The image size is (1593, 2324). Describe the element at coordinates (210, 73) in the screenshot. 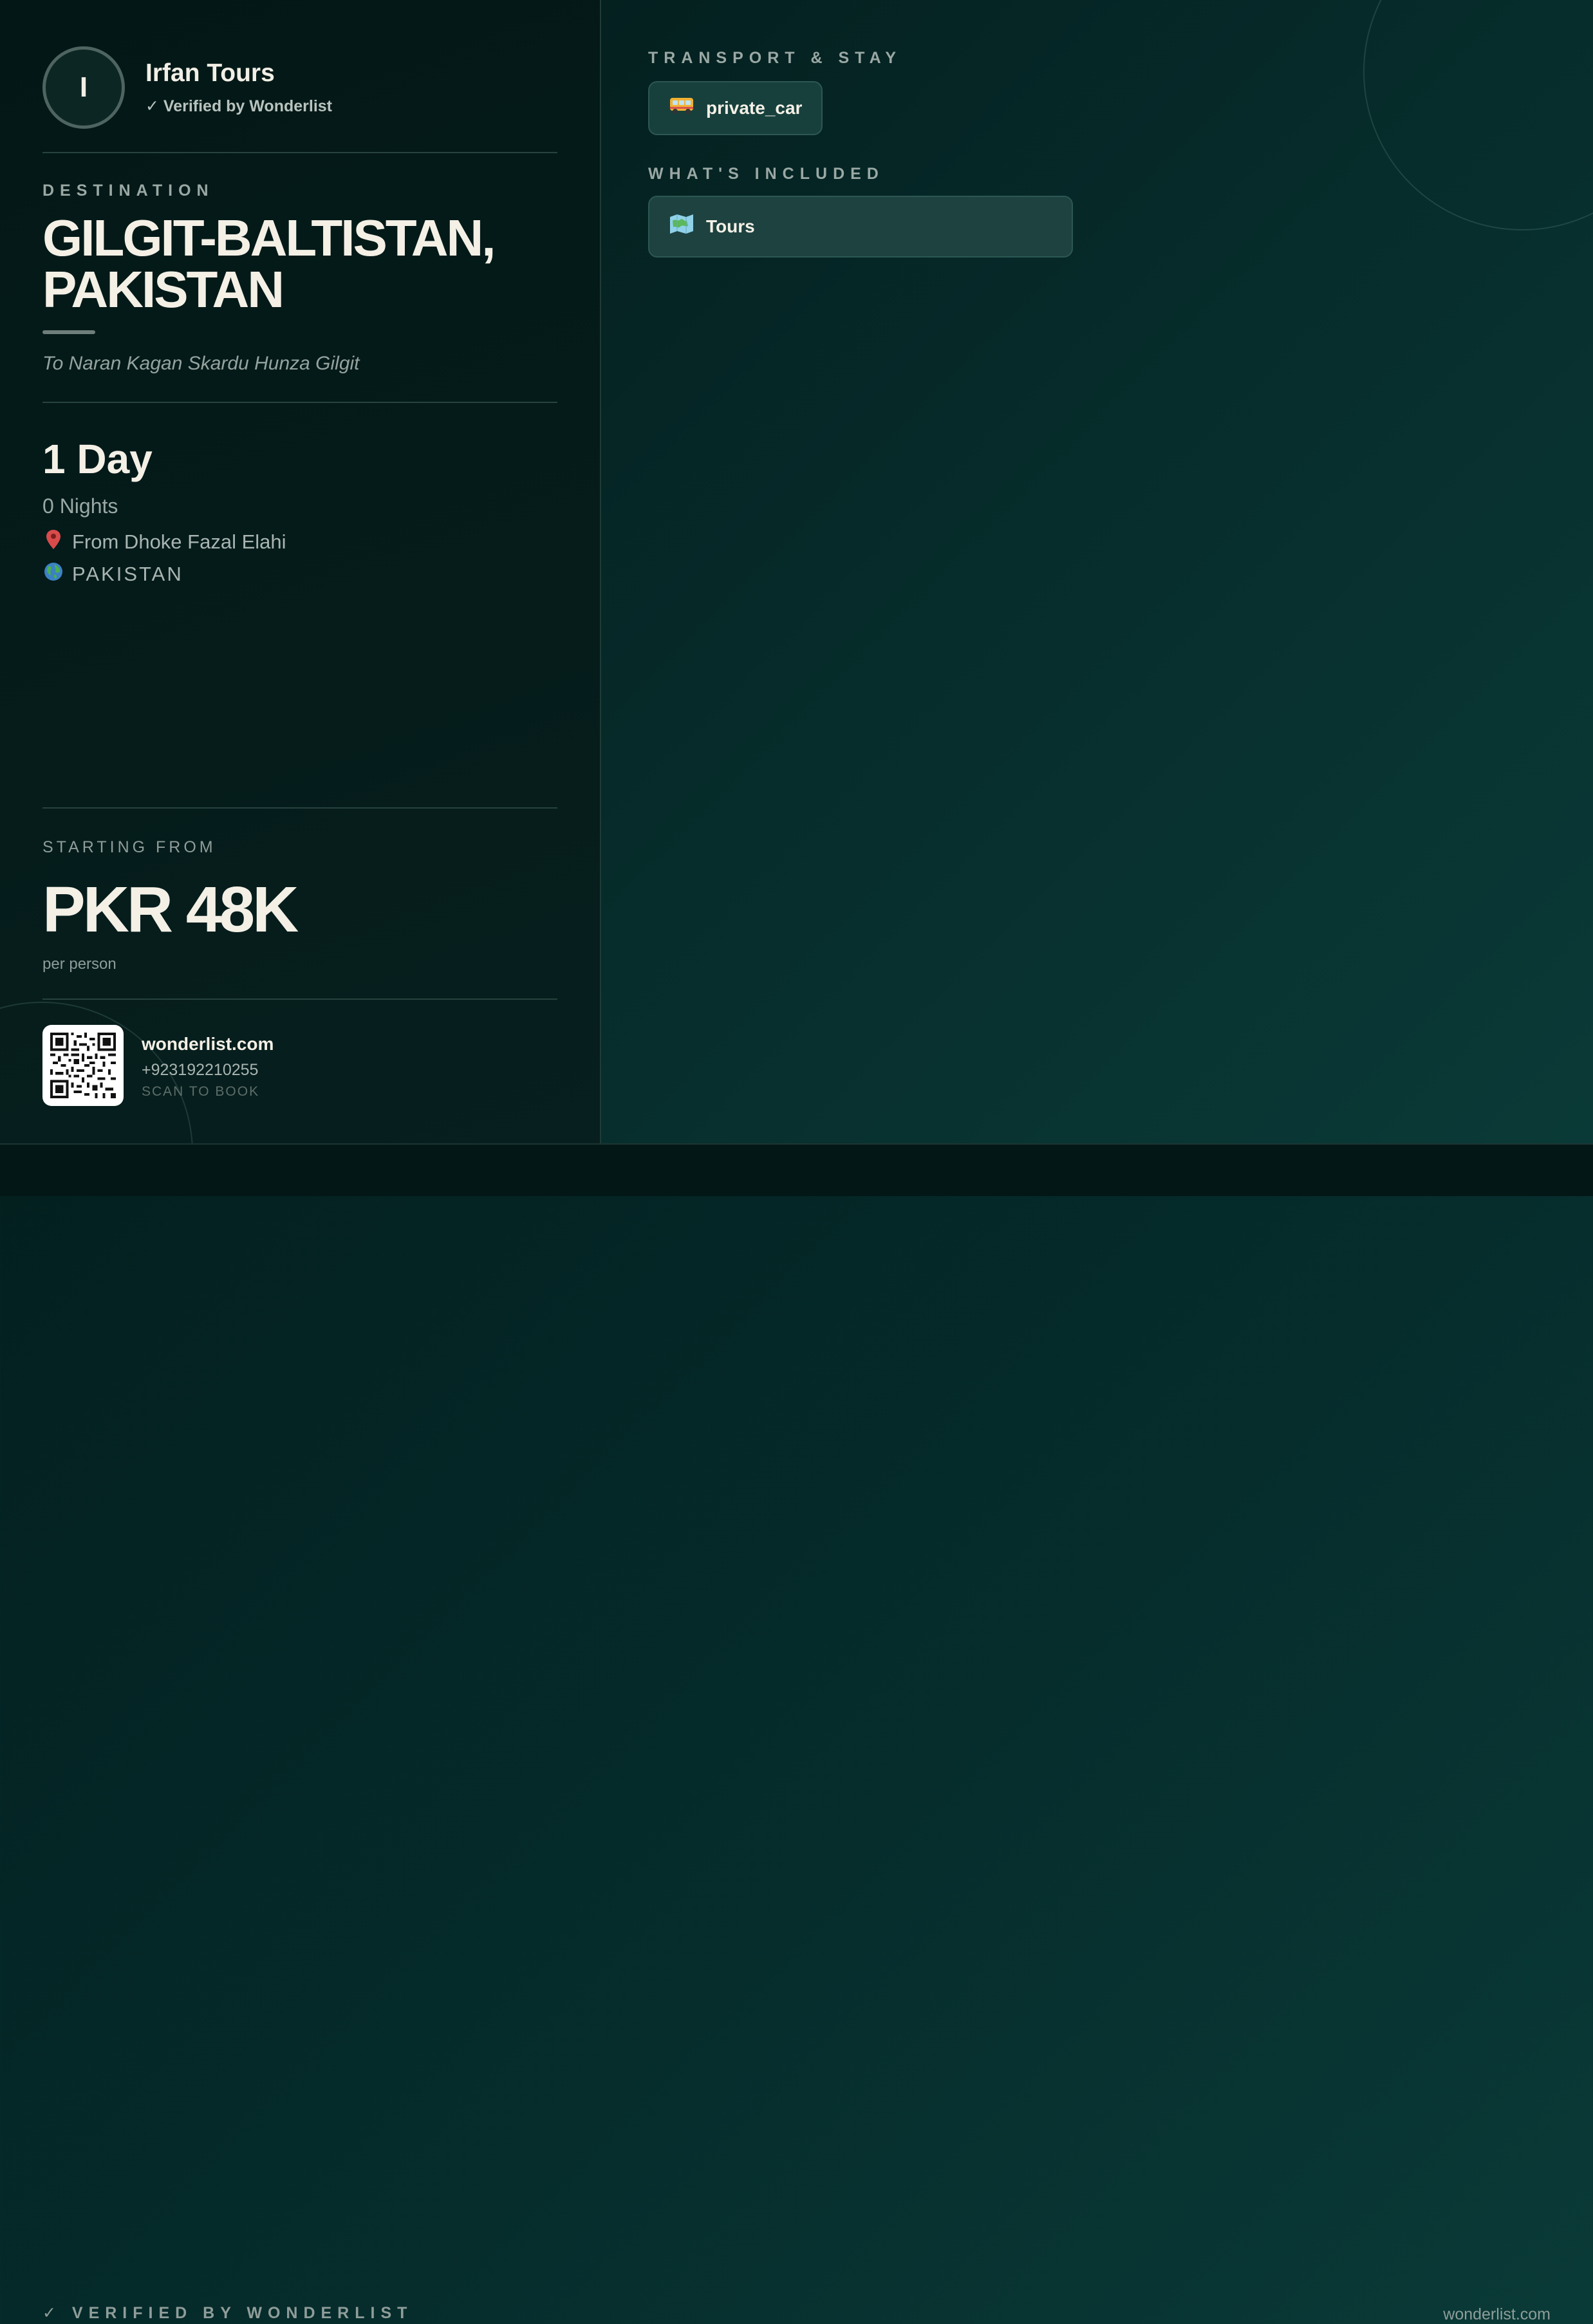

I see `operator-name: Irfan Tours` at that location.